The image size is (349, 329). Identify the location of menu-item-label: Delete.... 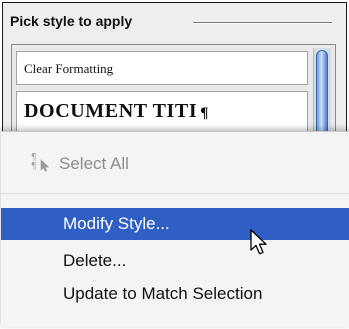
(95, 260).